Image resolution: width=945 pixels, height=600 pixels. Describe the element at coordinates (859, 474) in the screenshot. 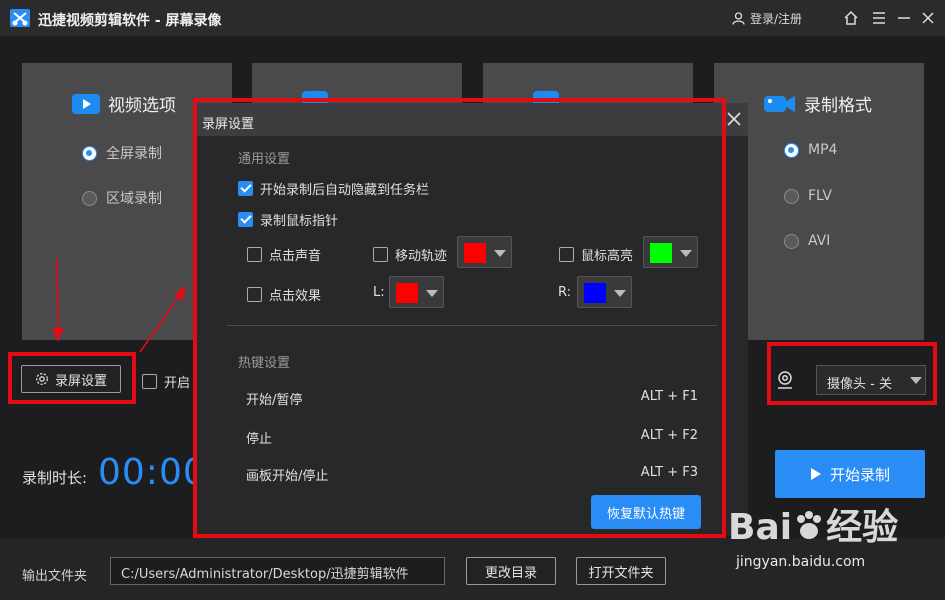

I see `start-record-label: 开始录制` at that location.